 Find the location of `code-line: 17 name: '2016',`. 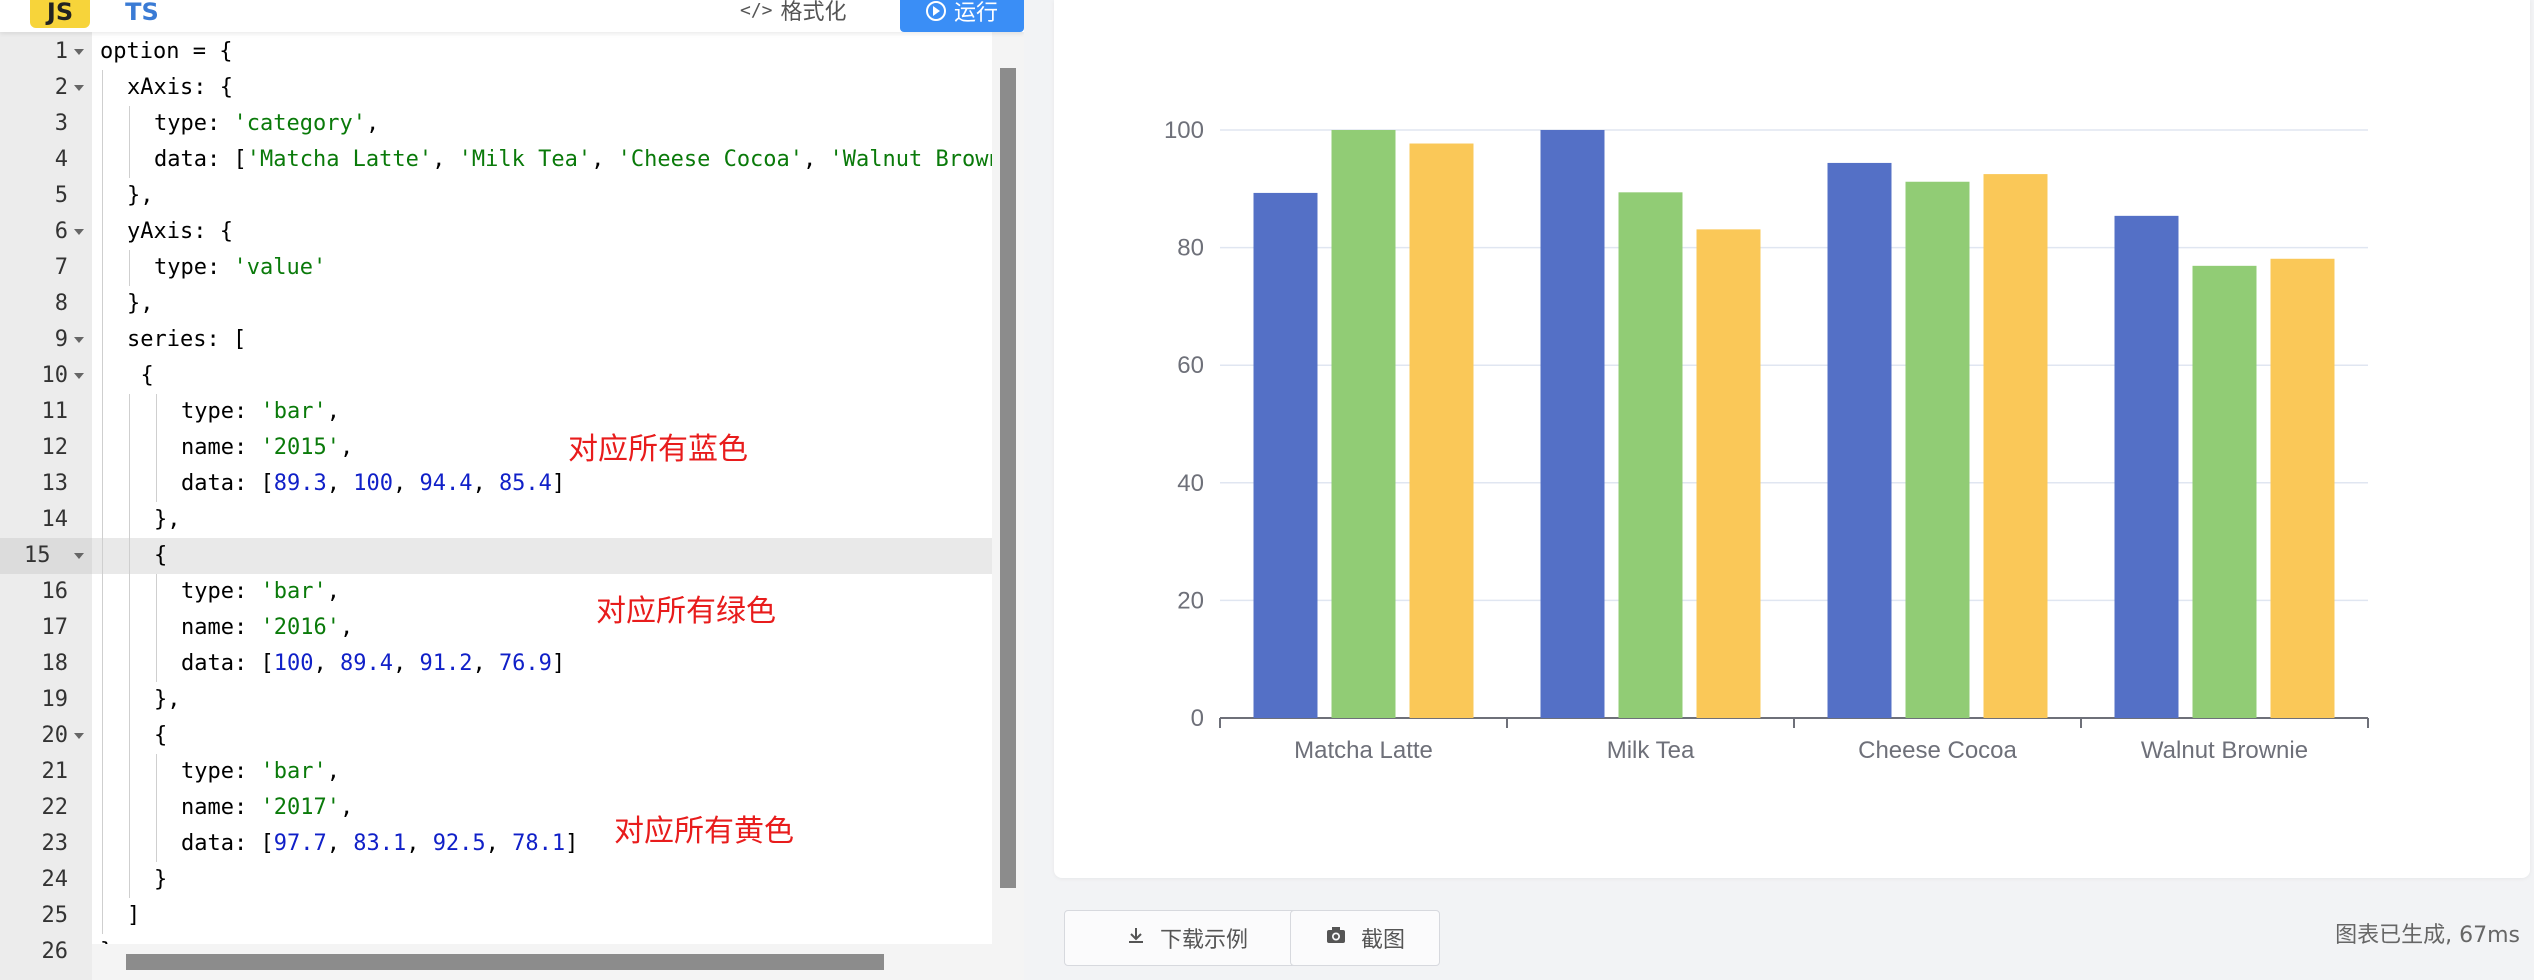

code-line: 17 name: '2016', is located at coordinates (496, 628).